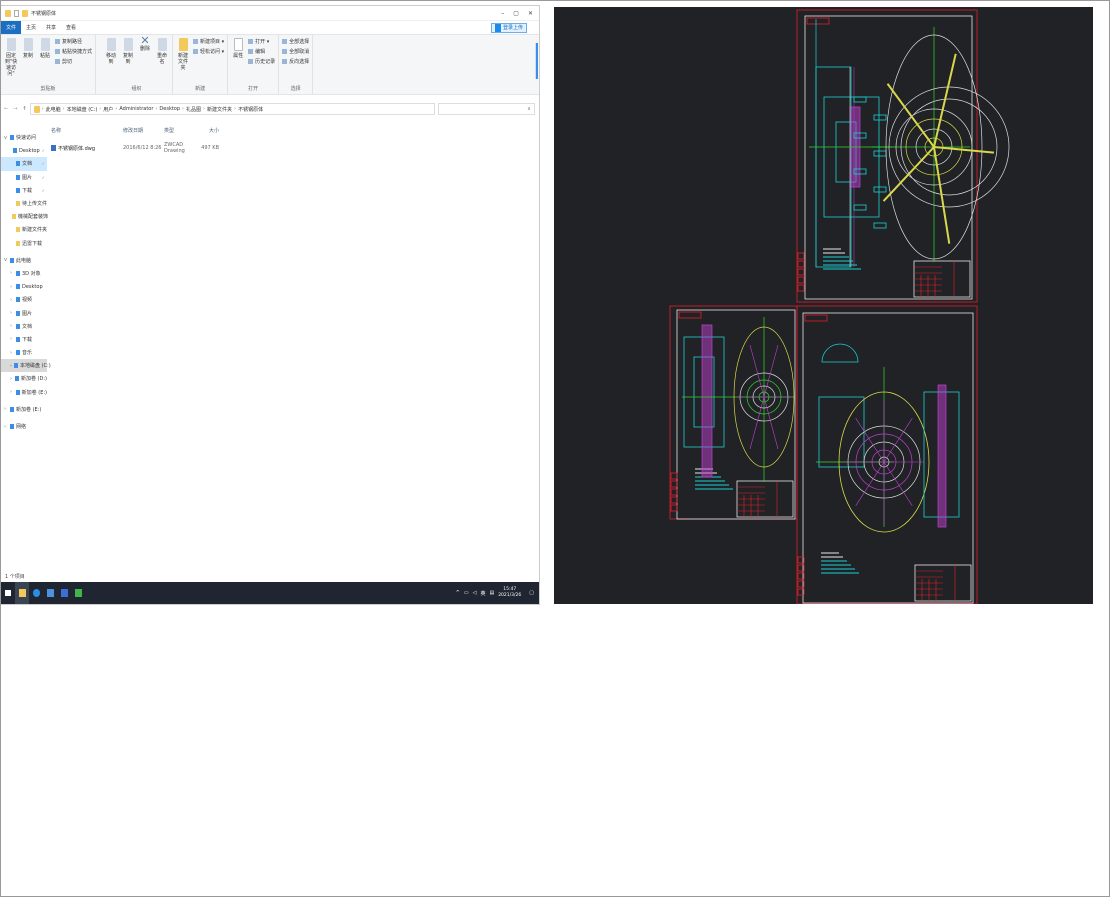 The height and width of the screenshot is (897, 1110). Describe the element at coordinates (36, 593) in the screenshot. I see `taskbar-browser` at that location.